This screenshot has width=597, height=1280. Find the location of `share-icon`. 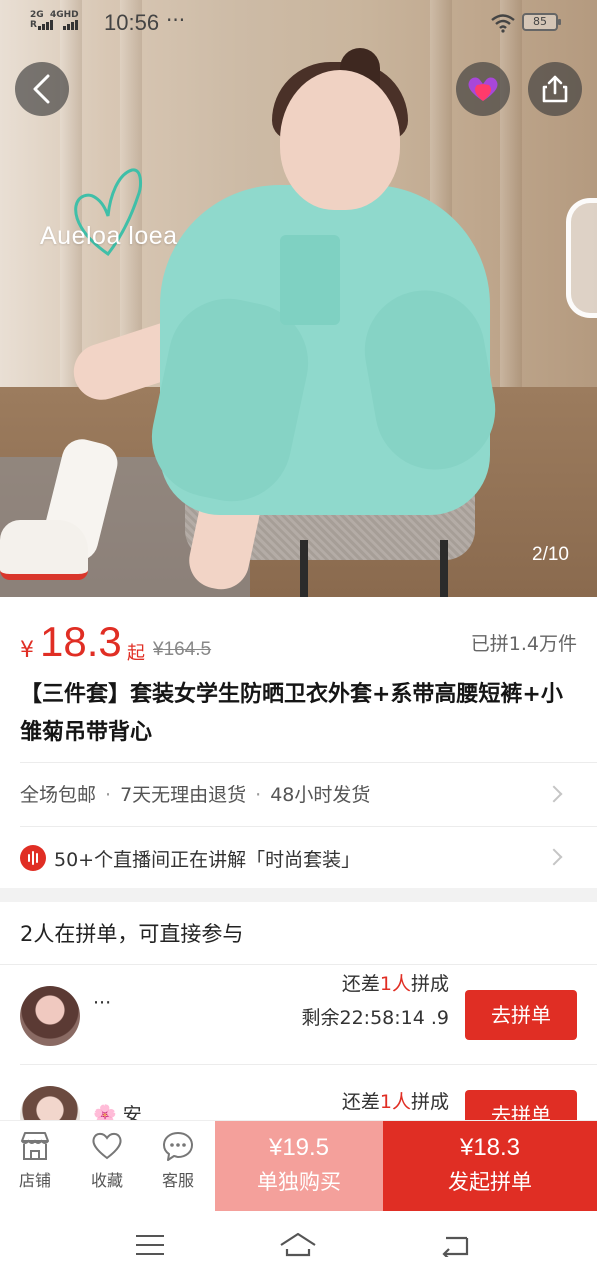

share-icon is located at coordinates (555, 89).